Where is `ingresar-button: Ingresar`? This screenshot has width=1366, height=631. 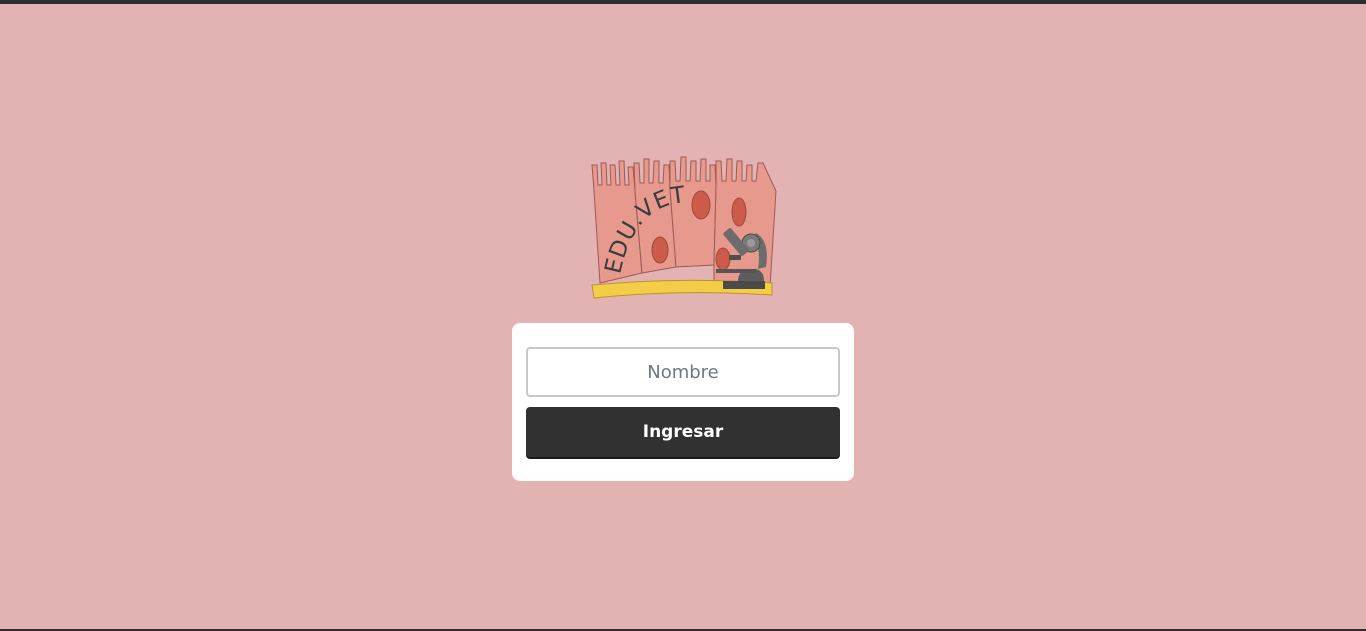 ingresar-button: Ingresar is located at coordinates (683, 432).